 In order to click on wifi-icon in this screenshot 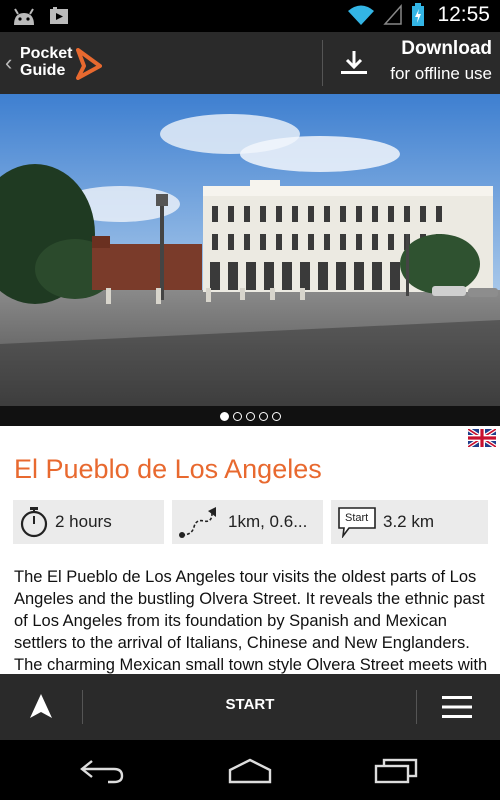, I will do `click(361, 15)`.